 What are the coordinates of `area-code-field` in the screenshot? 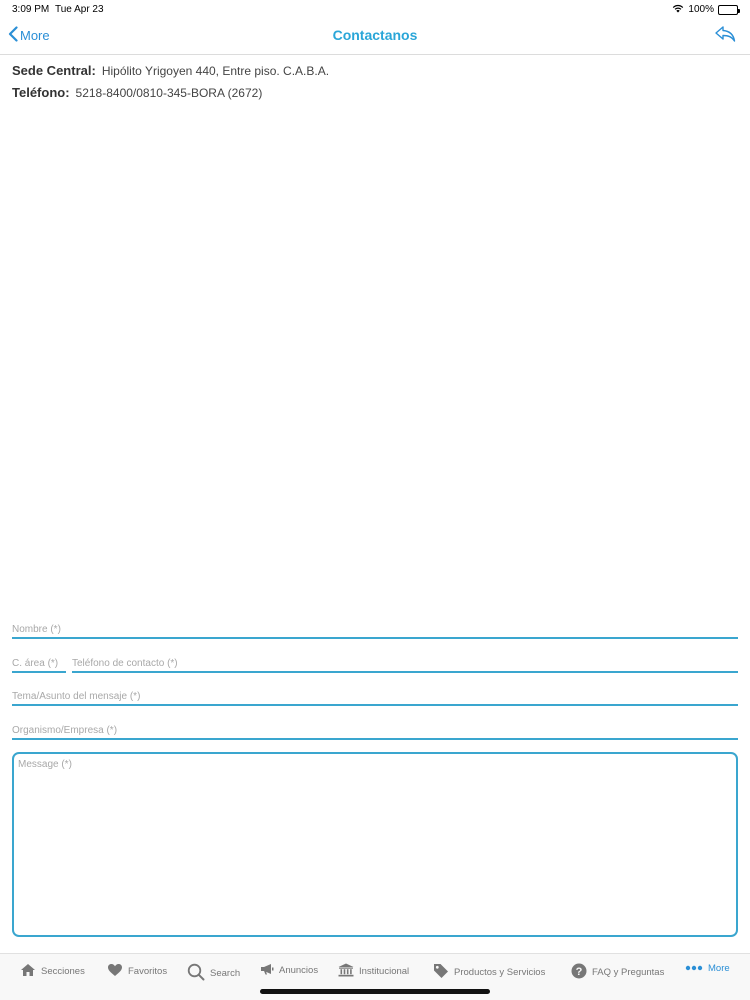 It's located at (39, 663).